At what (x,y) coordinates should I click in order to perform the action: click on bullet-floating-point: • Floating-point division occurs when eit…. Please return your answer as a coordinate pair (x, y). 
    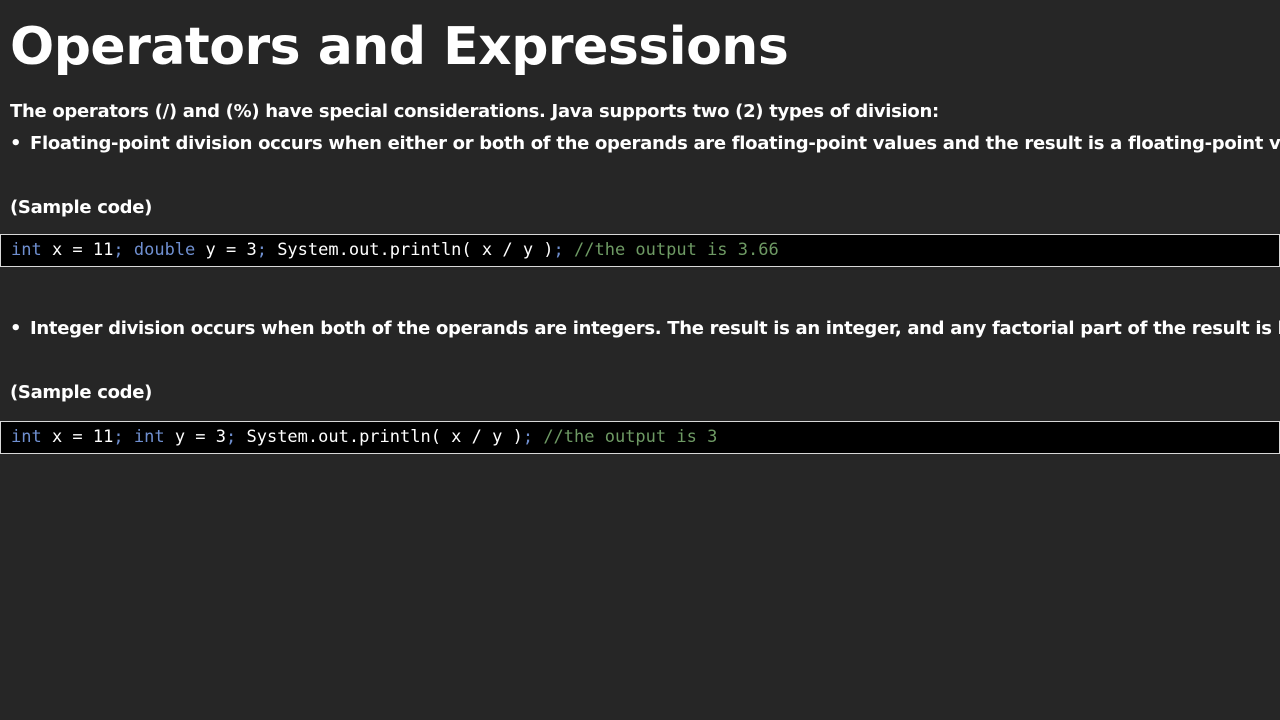
    Looking at the image, I should click on (645, 144).